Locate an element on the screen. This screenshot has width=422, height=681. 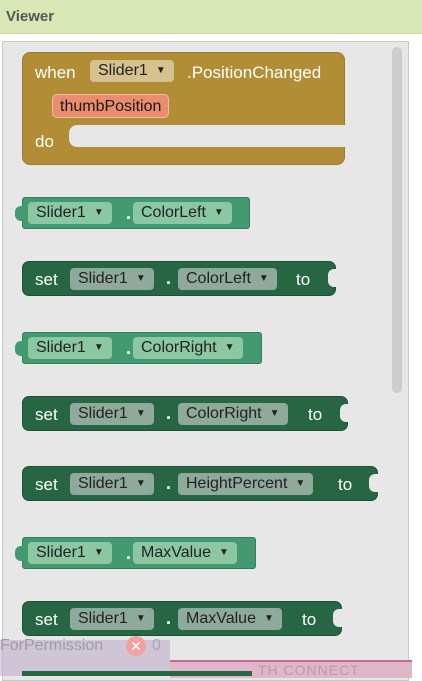
get-colorright-block: Slider1 ▼ . ColorRight ▼ is located at coordinates (138, 348).